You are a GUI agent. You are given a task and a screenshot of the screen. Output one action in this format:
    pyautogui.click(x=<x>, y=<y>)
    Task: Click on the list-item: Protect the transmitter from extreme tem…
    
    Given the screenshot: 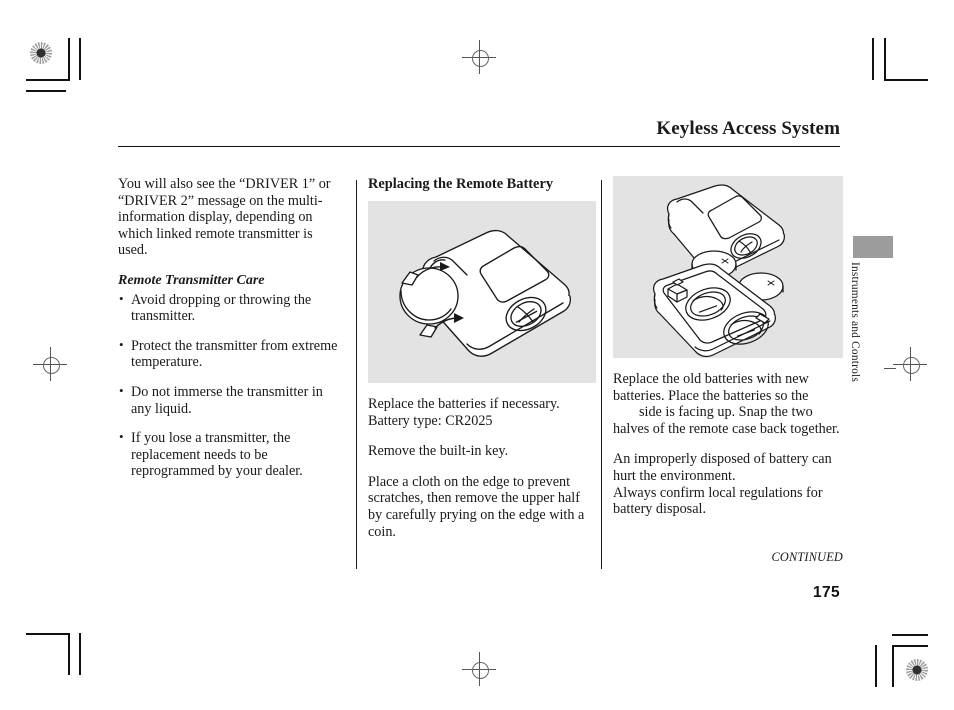 What is the action you would take?
    pyautogui.click(x=229, y=354)
    